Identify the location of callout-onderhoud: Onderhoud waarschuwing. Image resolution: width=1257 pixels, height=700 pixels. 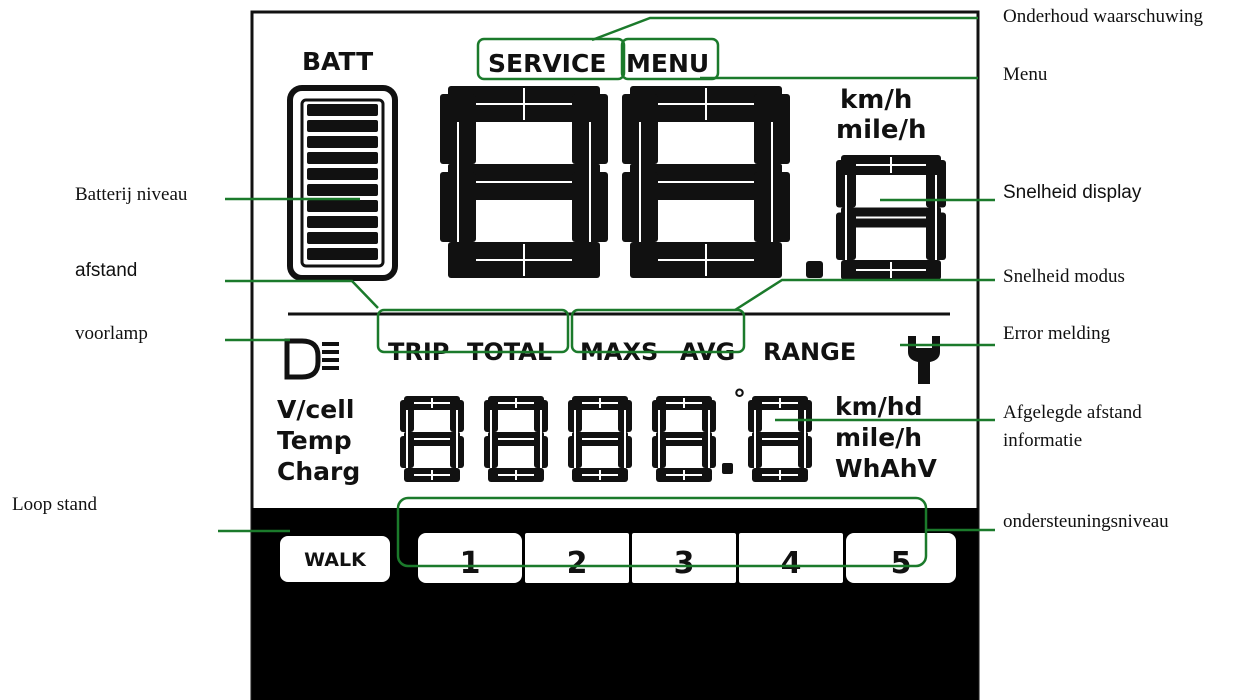
(1103, 16).